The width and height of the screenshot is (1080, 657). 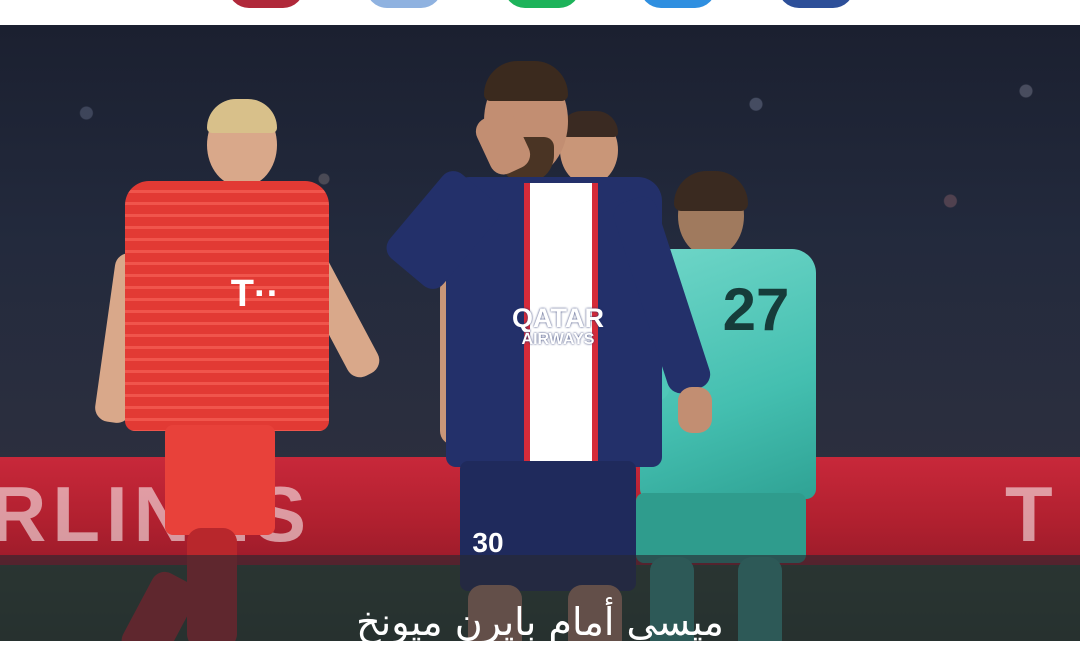 I want to click on bayern-sponsor: T··, so click(x=255, y=294).